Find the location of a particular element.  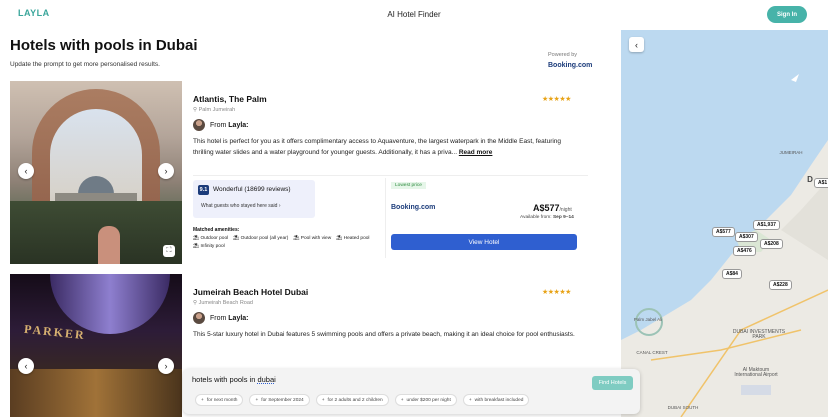

amenity-item: ⛱ Pool with view is located at coordinates (312, 238).